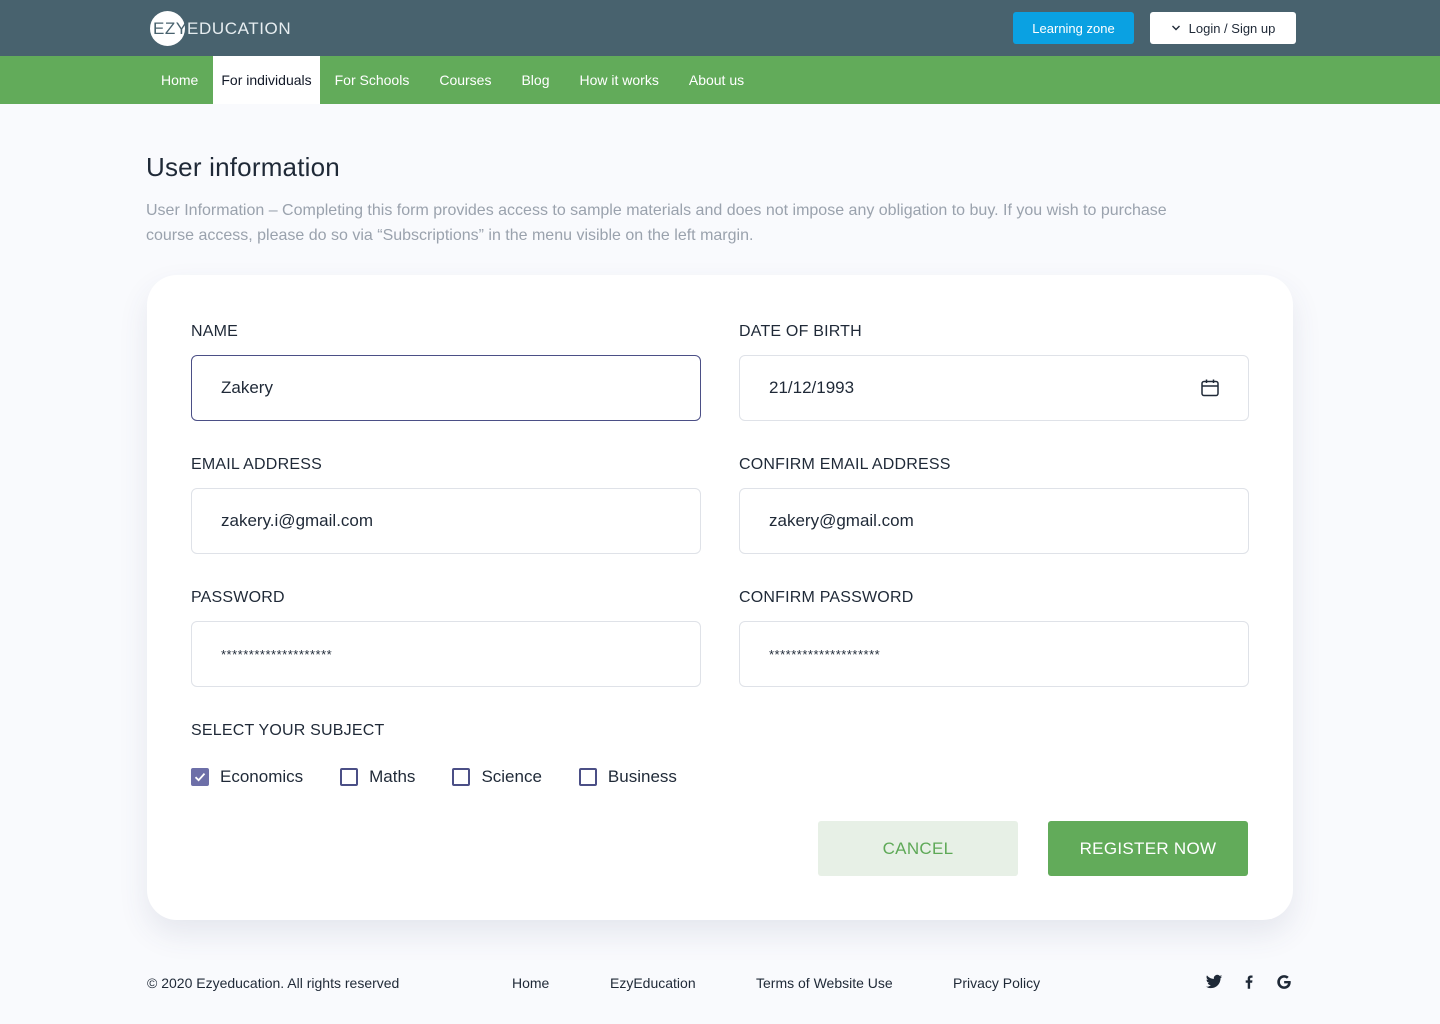 This screenshot has width=1440, height=1024. What do you see at coordinates (800, 331) in the screenshot?
I see `dob-label: DATE OF BIRTH` at bounding box center [800, 331].